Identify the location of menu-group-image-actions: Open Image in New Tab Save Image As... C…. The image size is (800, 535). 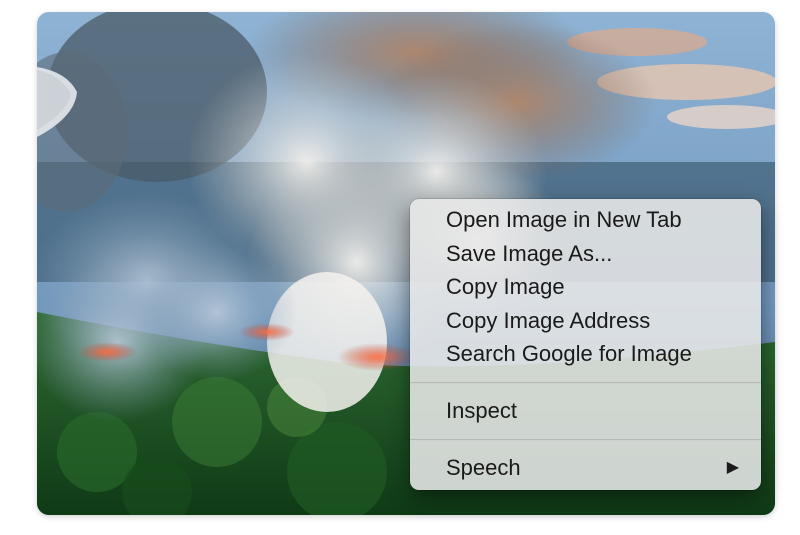
(585, 287).